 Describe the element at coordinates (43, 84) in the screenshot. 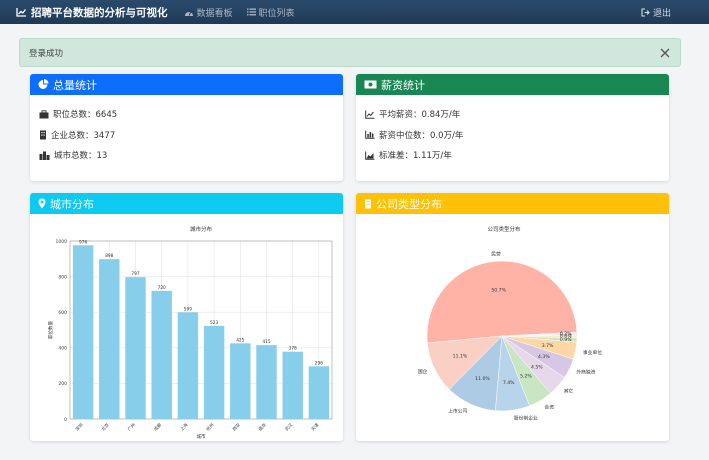

I see `pie-chart-icon` at that location.